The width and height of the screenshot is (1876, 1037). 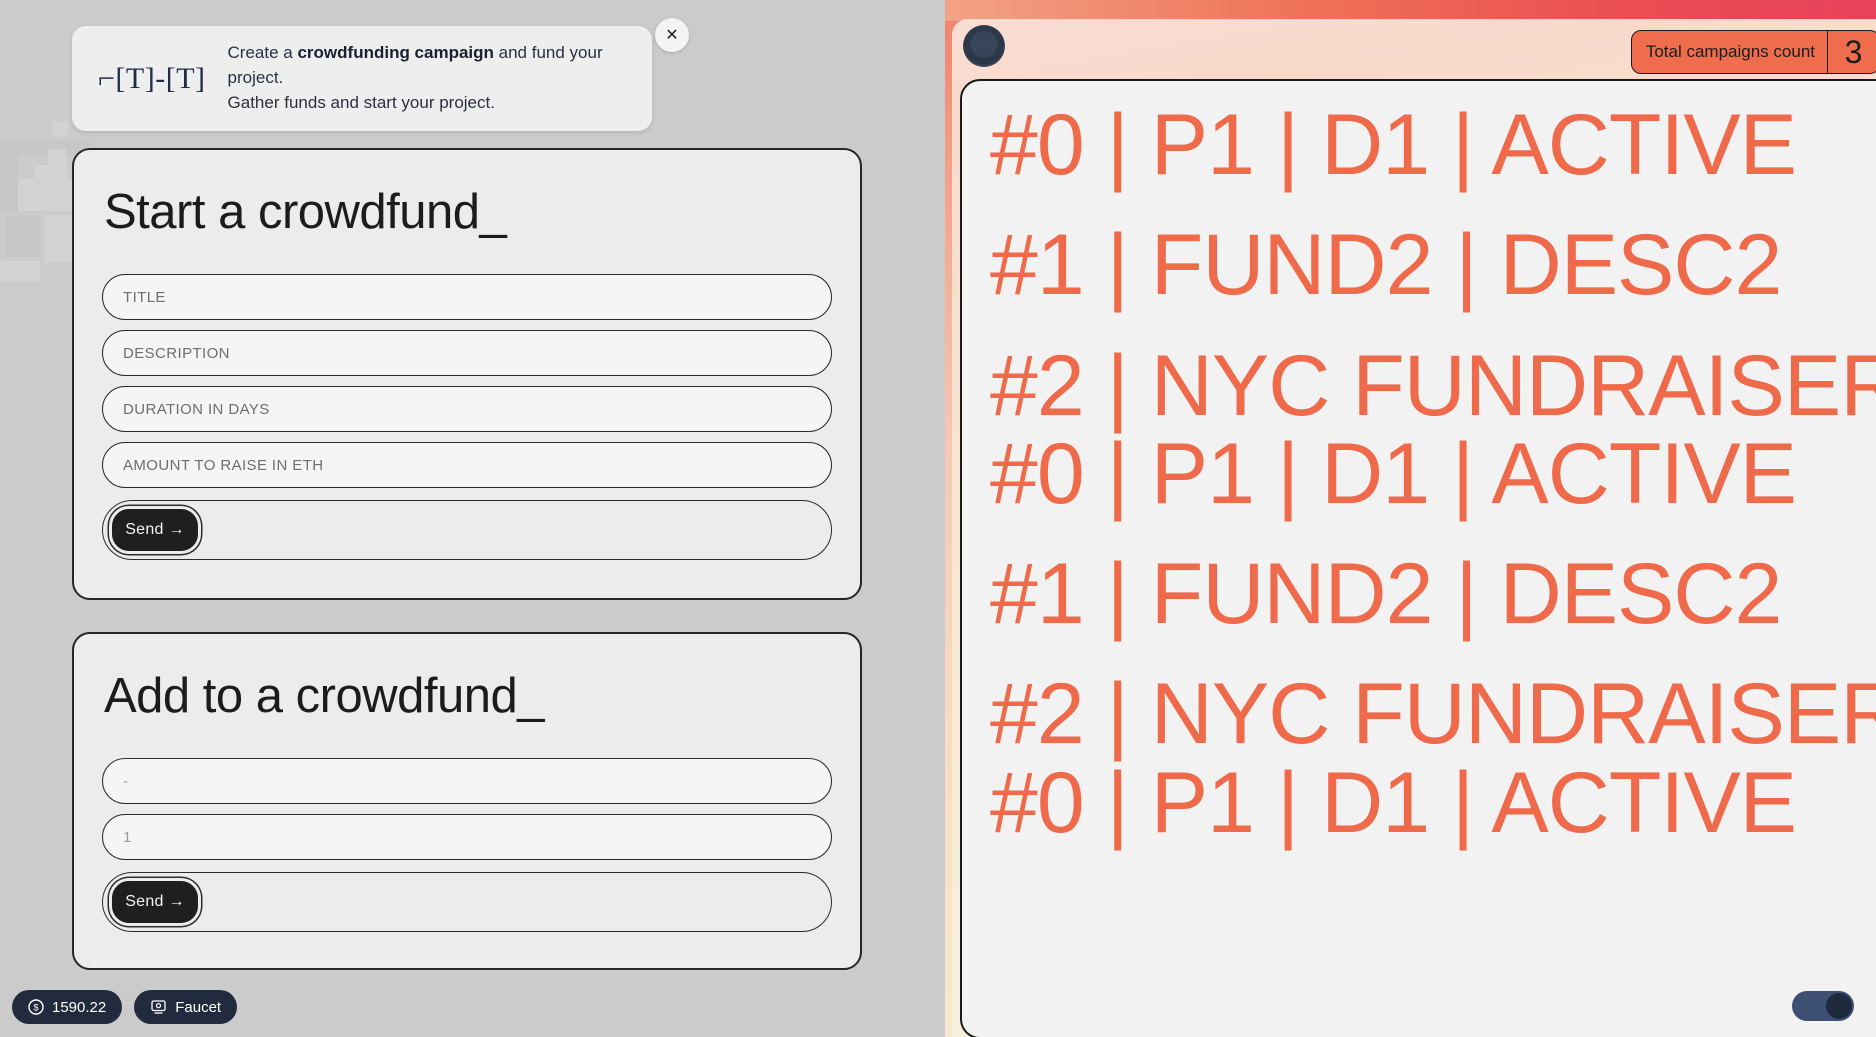 I want to click on close-icon: ✕, so click(x=672, y=35).